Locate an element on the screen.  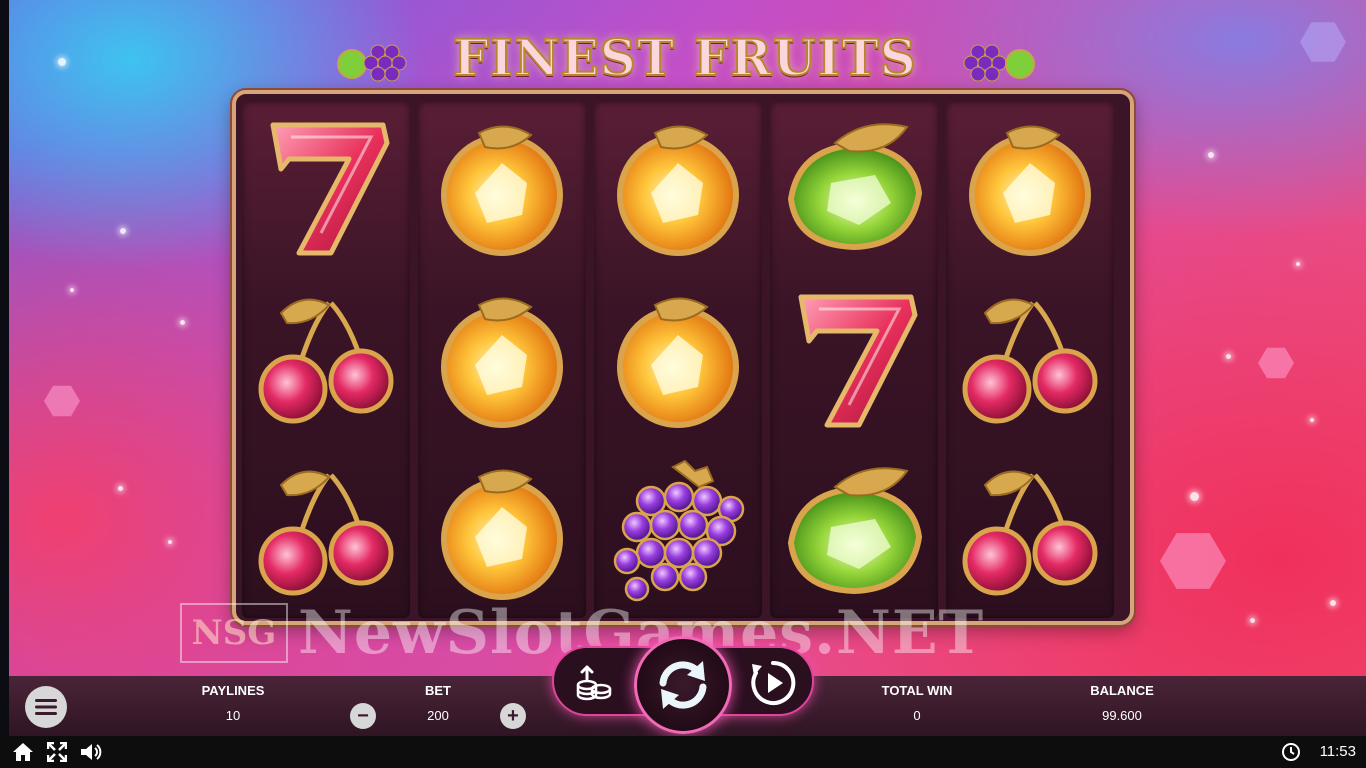
coin-stack-icon is located at coordinates (594, 683).